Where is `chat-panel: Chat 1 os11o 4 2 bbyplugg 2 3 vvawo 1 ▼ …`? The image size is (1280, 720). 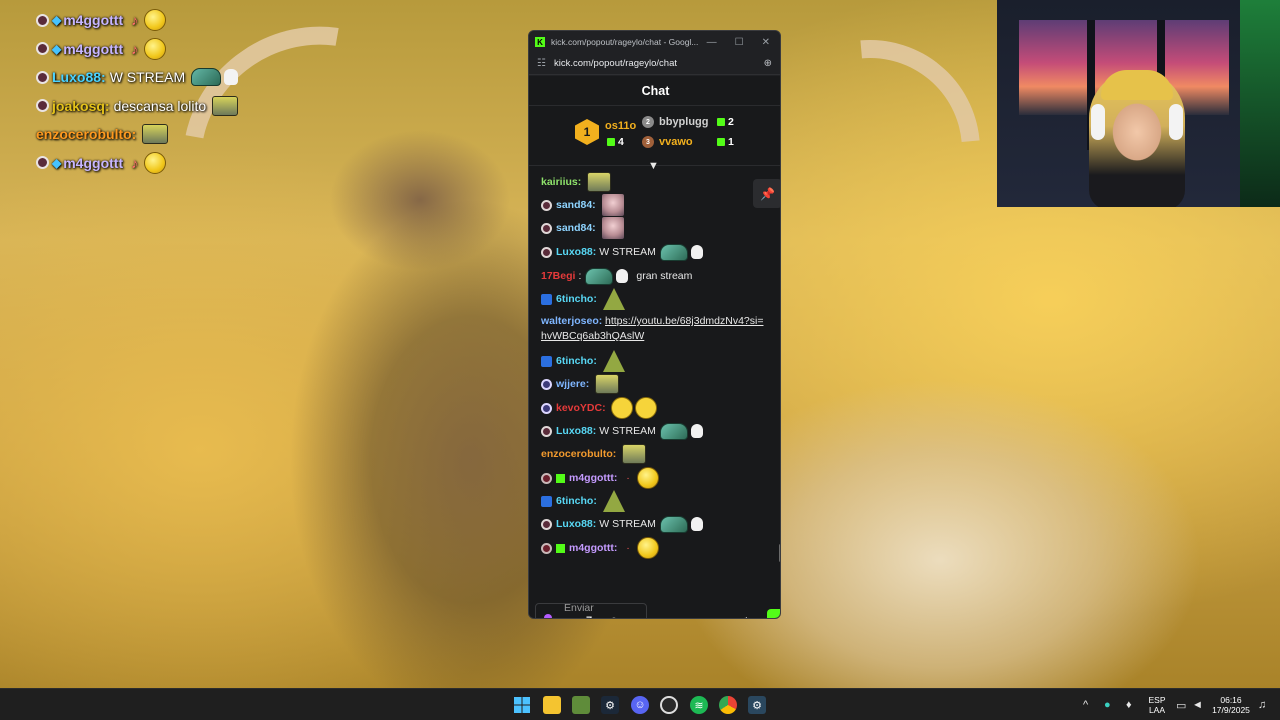 chat-panel: Chat 1 os11o 4 2 bbyplugg 2 3 vvawo 1 ▼ … is located at coordinates (654, 347).